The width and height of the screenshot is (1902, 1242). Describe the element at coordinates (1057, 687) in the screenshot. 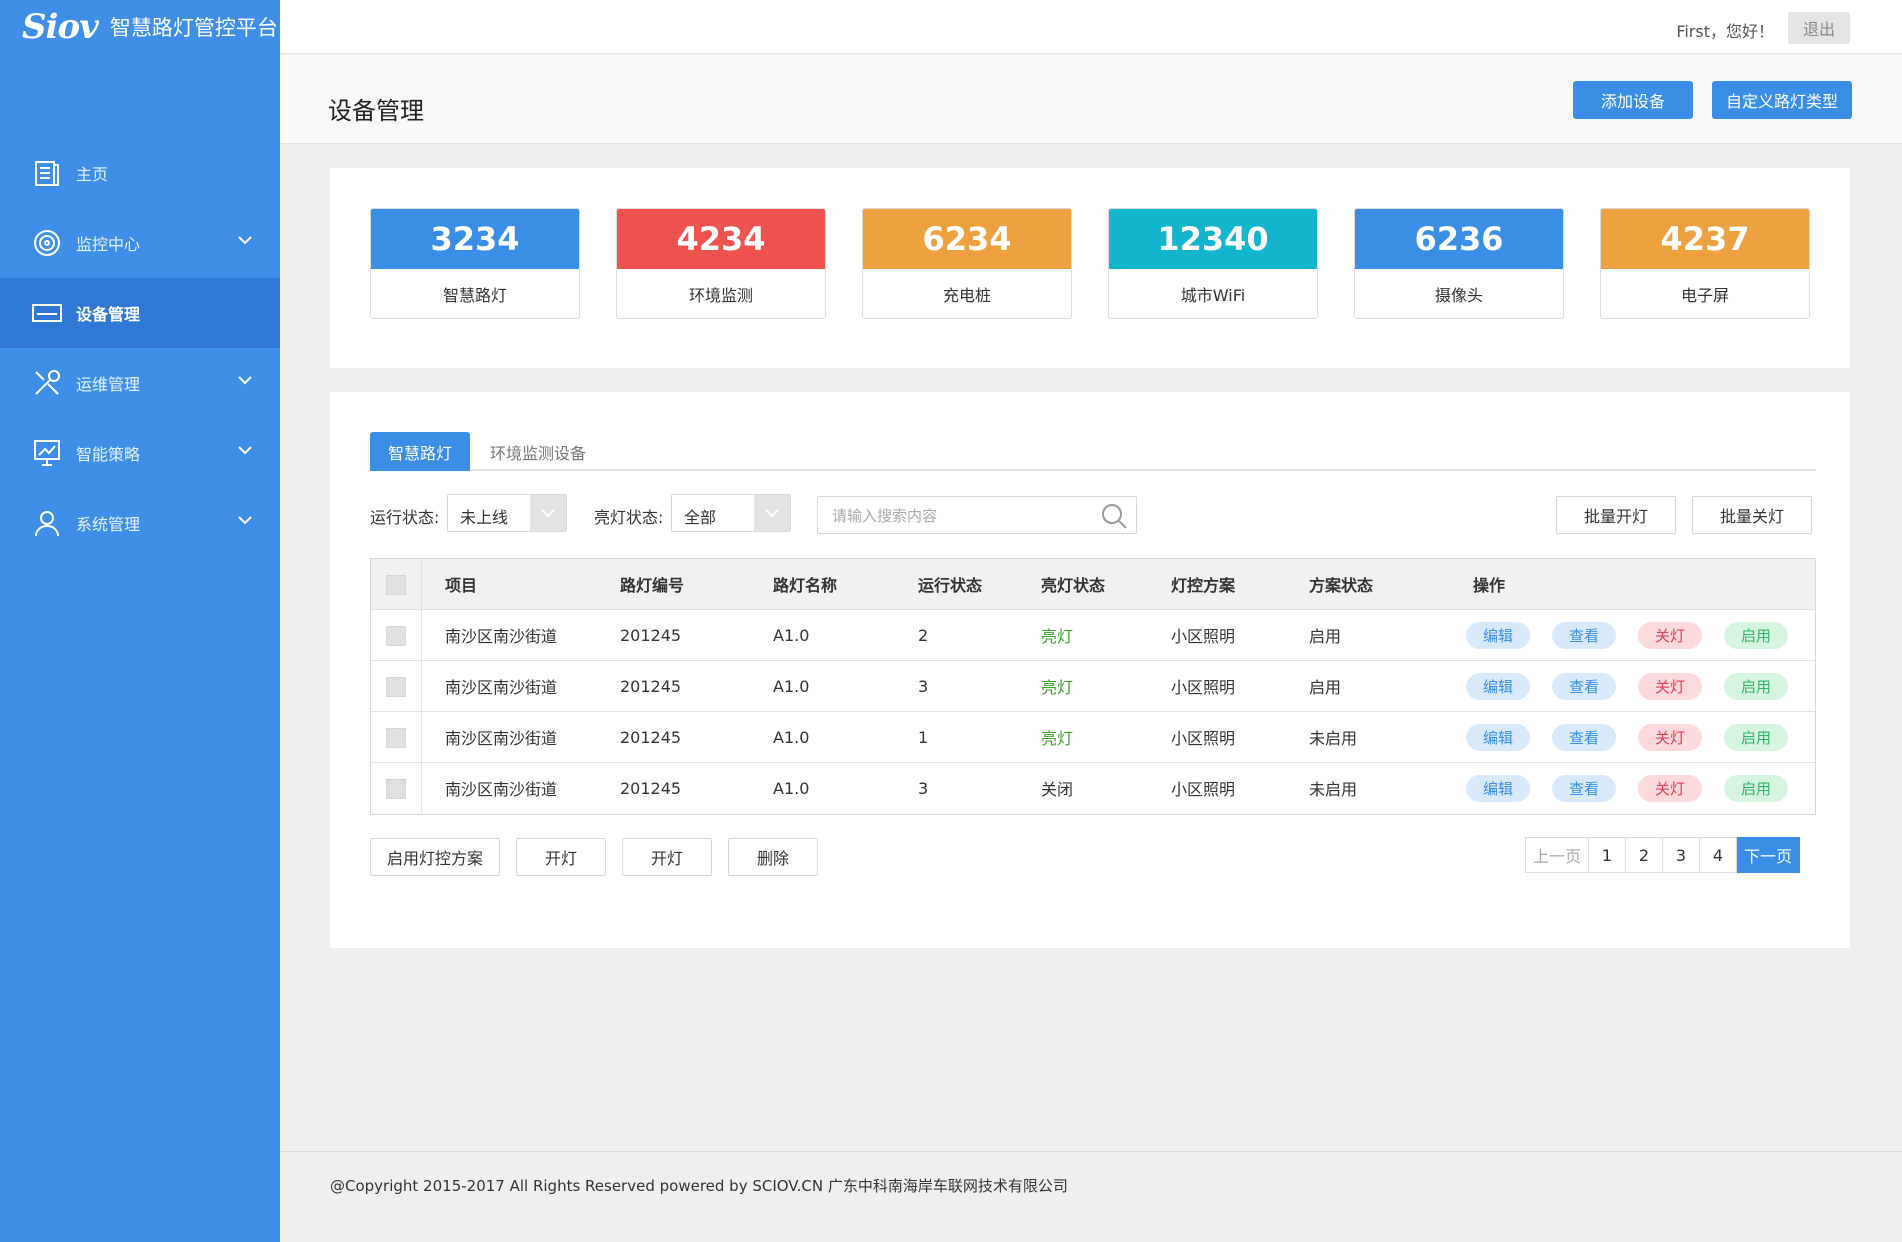

I see `cell-light-status: 亮灯` at that location.